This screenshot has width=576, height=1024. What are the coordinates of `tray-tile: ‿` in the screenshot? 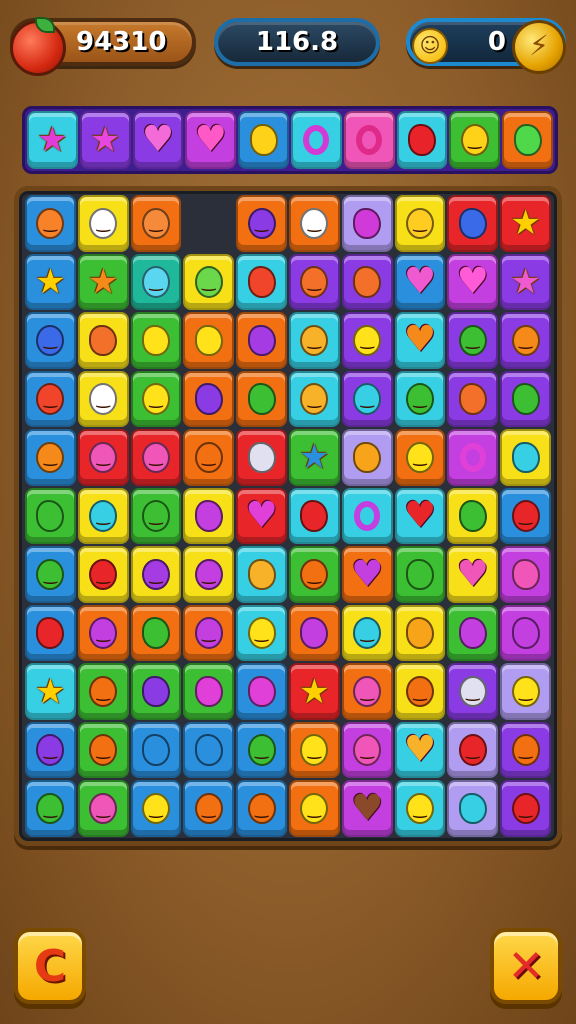 It's located at (475, 140).